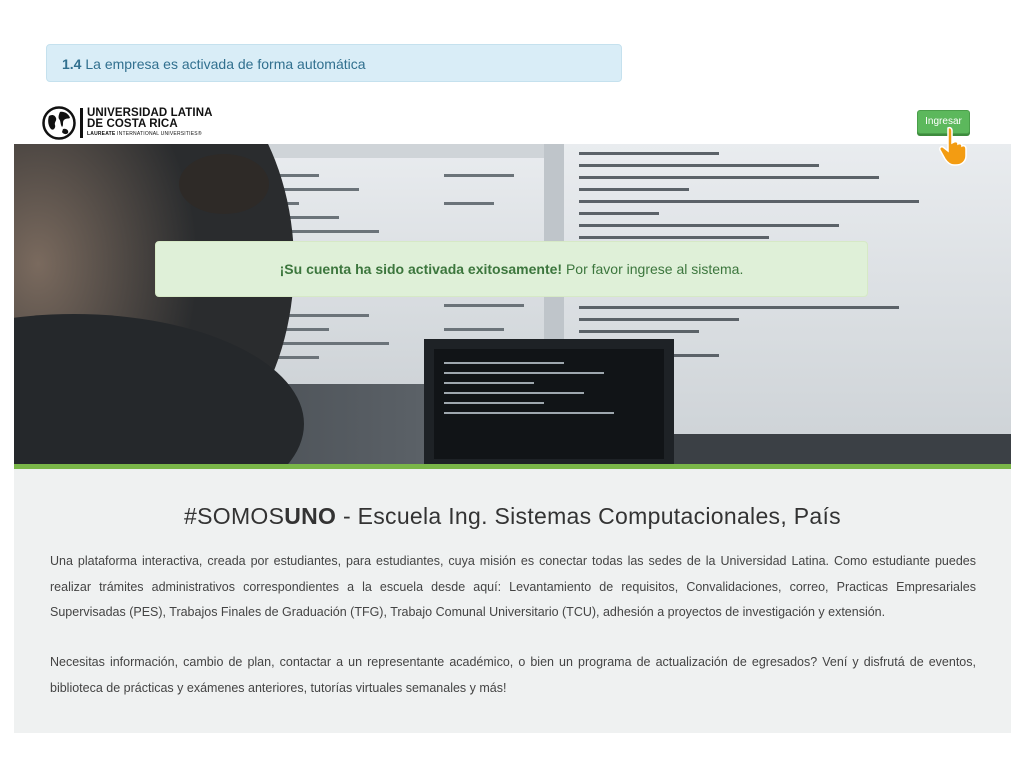 This screenshot has height=768, width=1024. I want to click on step-number: 1.4, so click(72, 64).